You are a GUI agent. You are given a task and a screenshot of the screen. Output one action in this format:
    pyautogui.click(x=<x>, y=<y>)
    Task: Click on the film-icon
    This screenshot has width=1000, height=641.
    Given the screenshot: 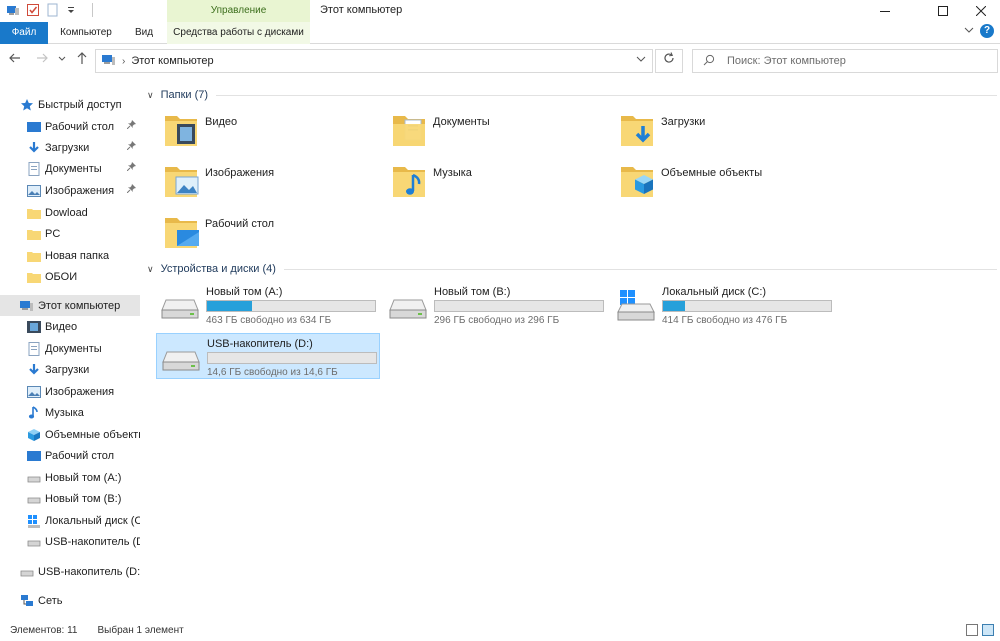 What is the action you would take?
    pyautogui.click(x=34, y=327)
    